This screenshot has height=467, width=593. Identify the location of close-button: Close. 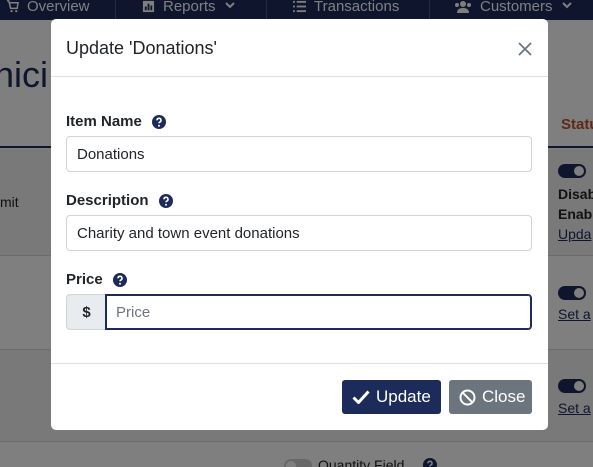
(490, 397).